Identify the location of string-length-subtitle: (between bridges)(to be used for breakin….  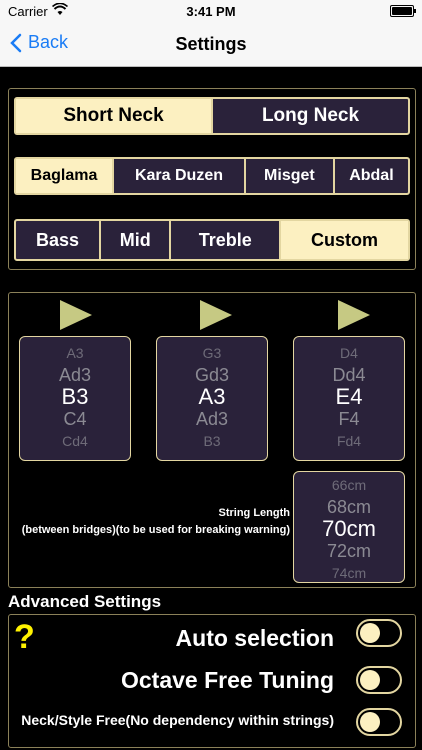
(155, 530).